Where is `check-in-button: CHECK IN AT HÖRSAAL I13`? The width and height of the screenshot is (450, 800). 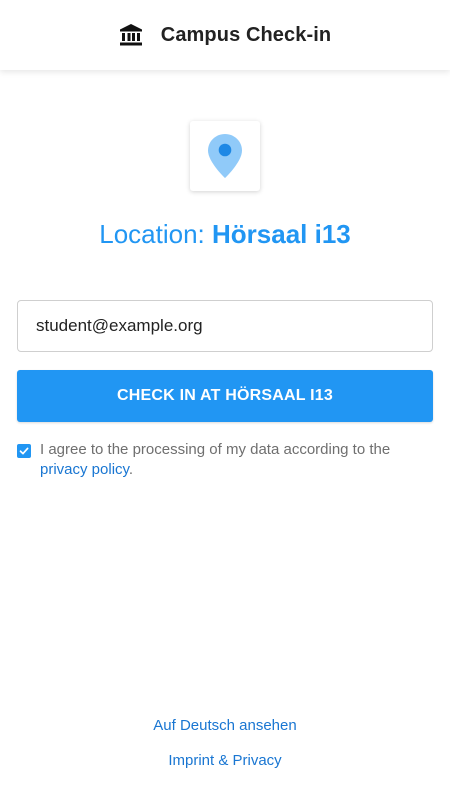 check-in-button: CHECK IN AT HÖRSAAL I13 is located at coordinates (225, 396).